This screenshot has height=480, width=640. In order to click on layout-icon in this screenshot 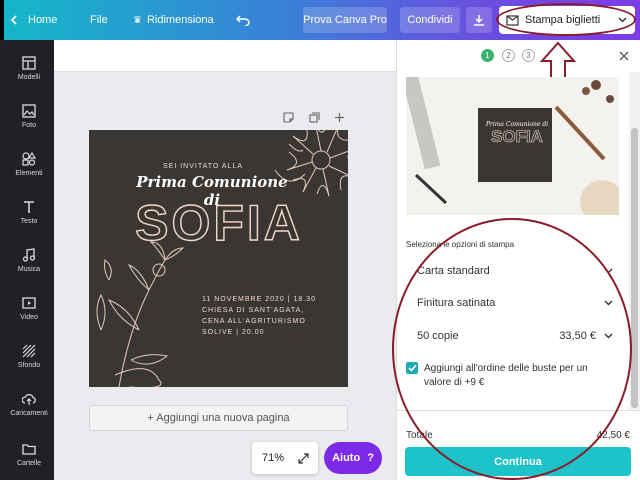, I will do `click(29, 62)`.